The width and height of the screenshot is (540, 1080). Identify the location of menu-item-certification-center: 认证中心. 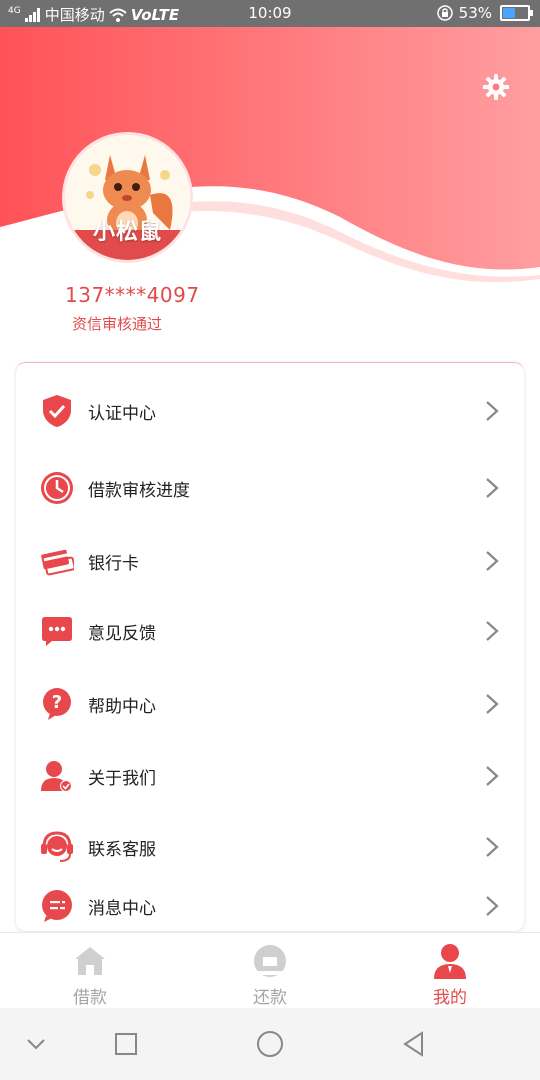
(270, 411).